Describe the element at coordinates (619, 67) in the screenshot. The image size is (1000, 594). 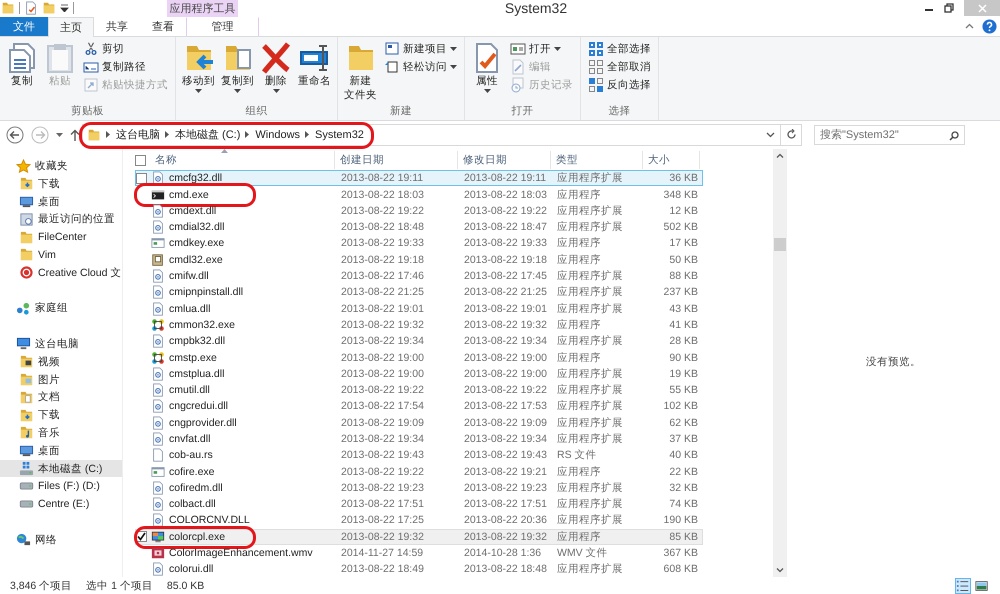
I see `ribbon-button: 全部取消` at that location.